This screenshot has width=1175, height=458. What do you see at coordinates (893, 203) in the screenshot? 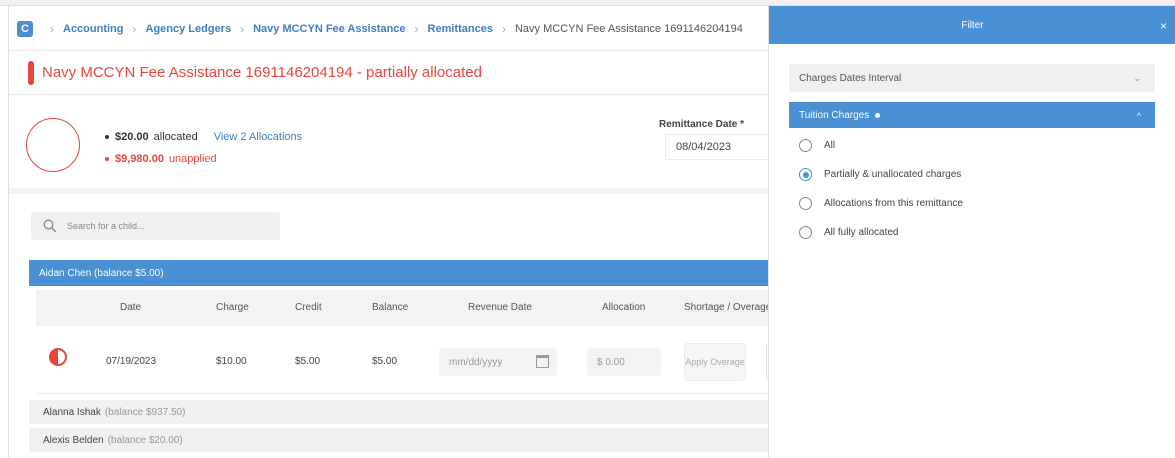
I see `option-label: Allocations from this remittance` at bounding box center [893, 203].